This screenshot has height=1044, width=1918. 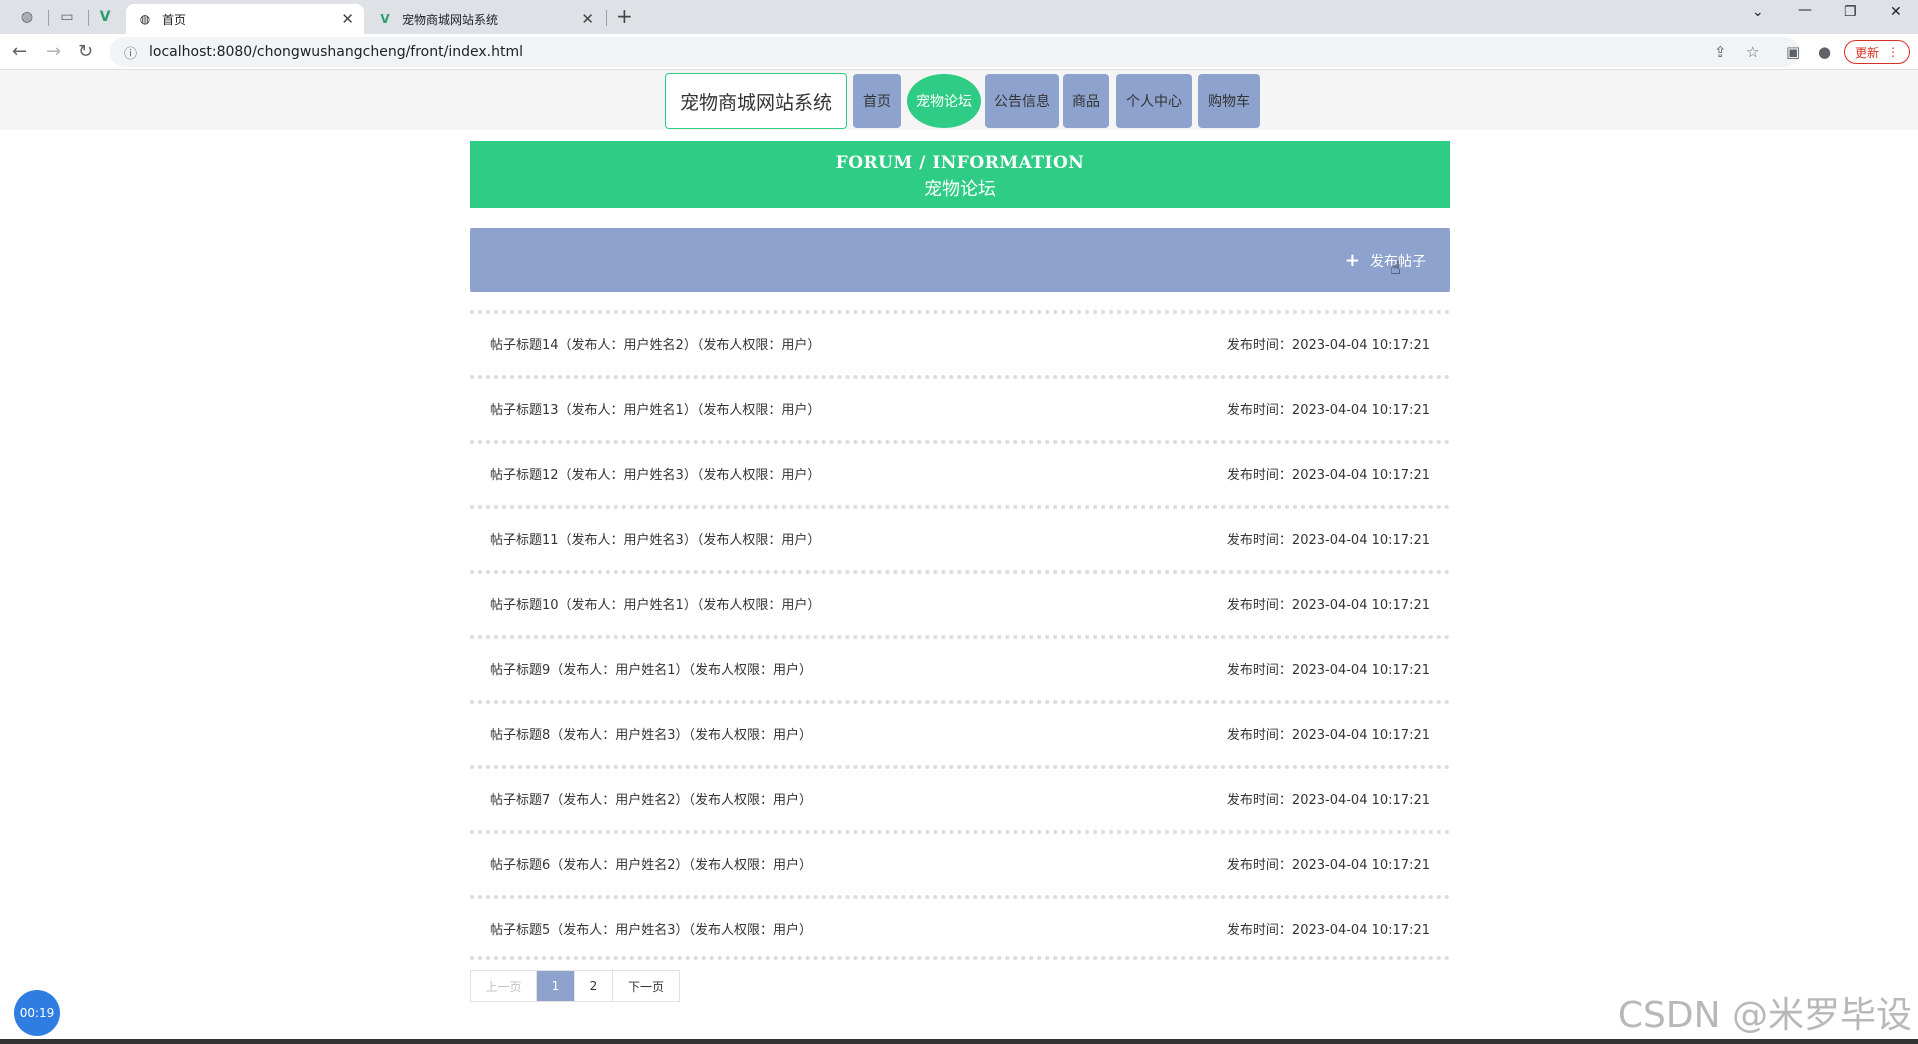 I want to click on post-title: 帖子标题10（发布人：用户姓名1）（发布人权限：用户）, so click(x=655, y=603).